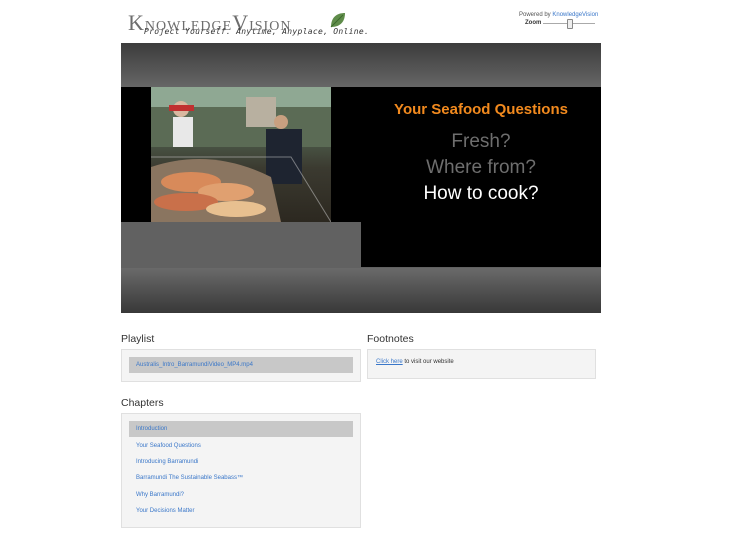 This screenshot has height=540, width=750. What do you see at coordinates (481, 141) in the screenshot?
I see `slide-item: Fresh?` at bounding box center [481, 141].